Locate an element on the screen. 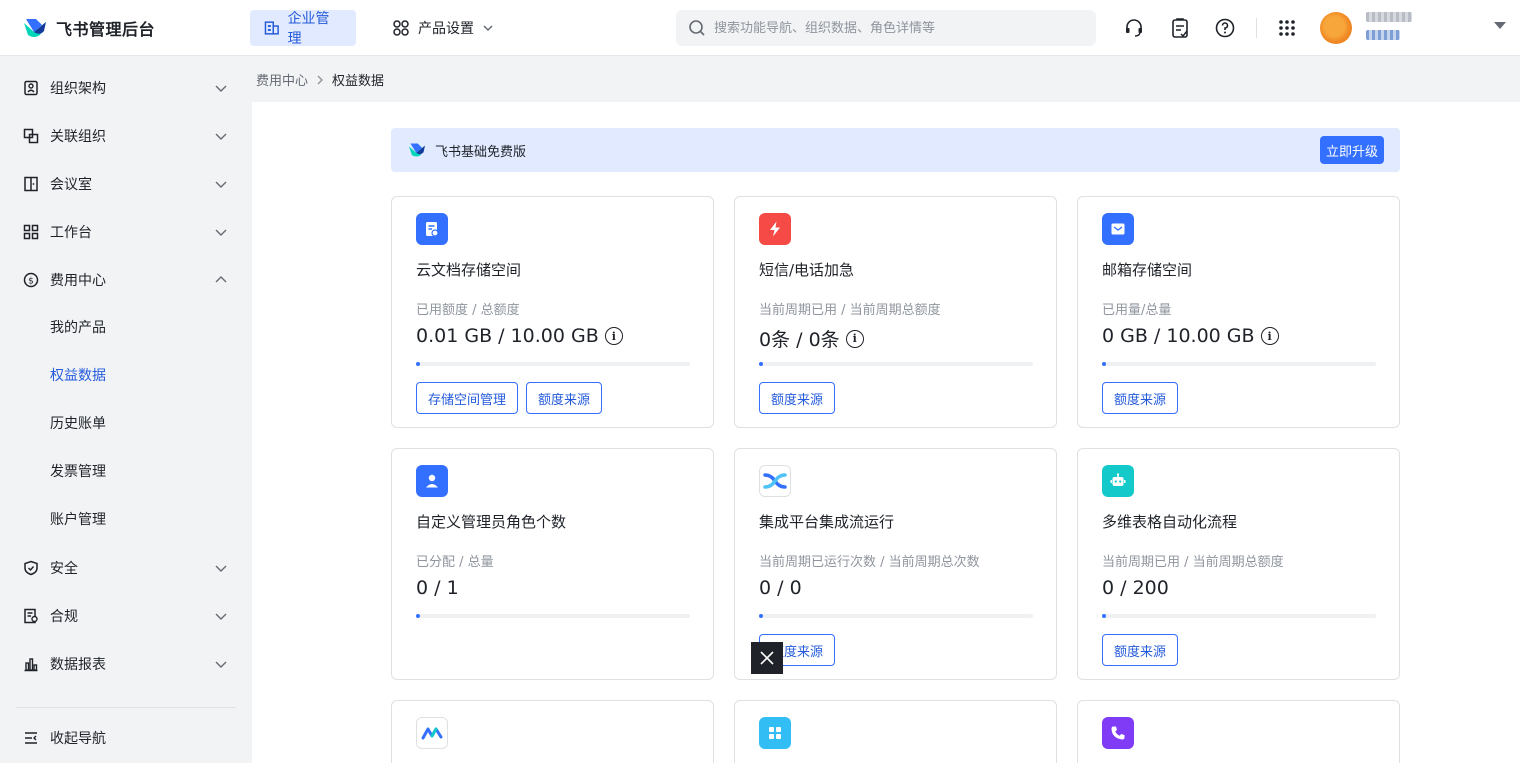 The height and width of the screenshot is (763, 1520). card-value-row: 0.01 GB / 10.00 GB i is located at coordinates (519, 336).